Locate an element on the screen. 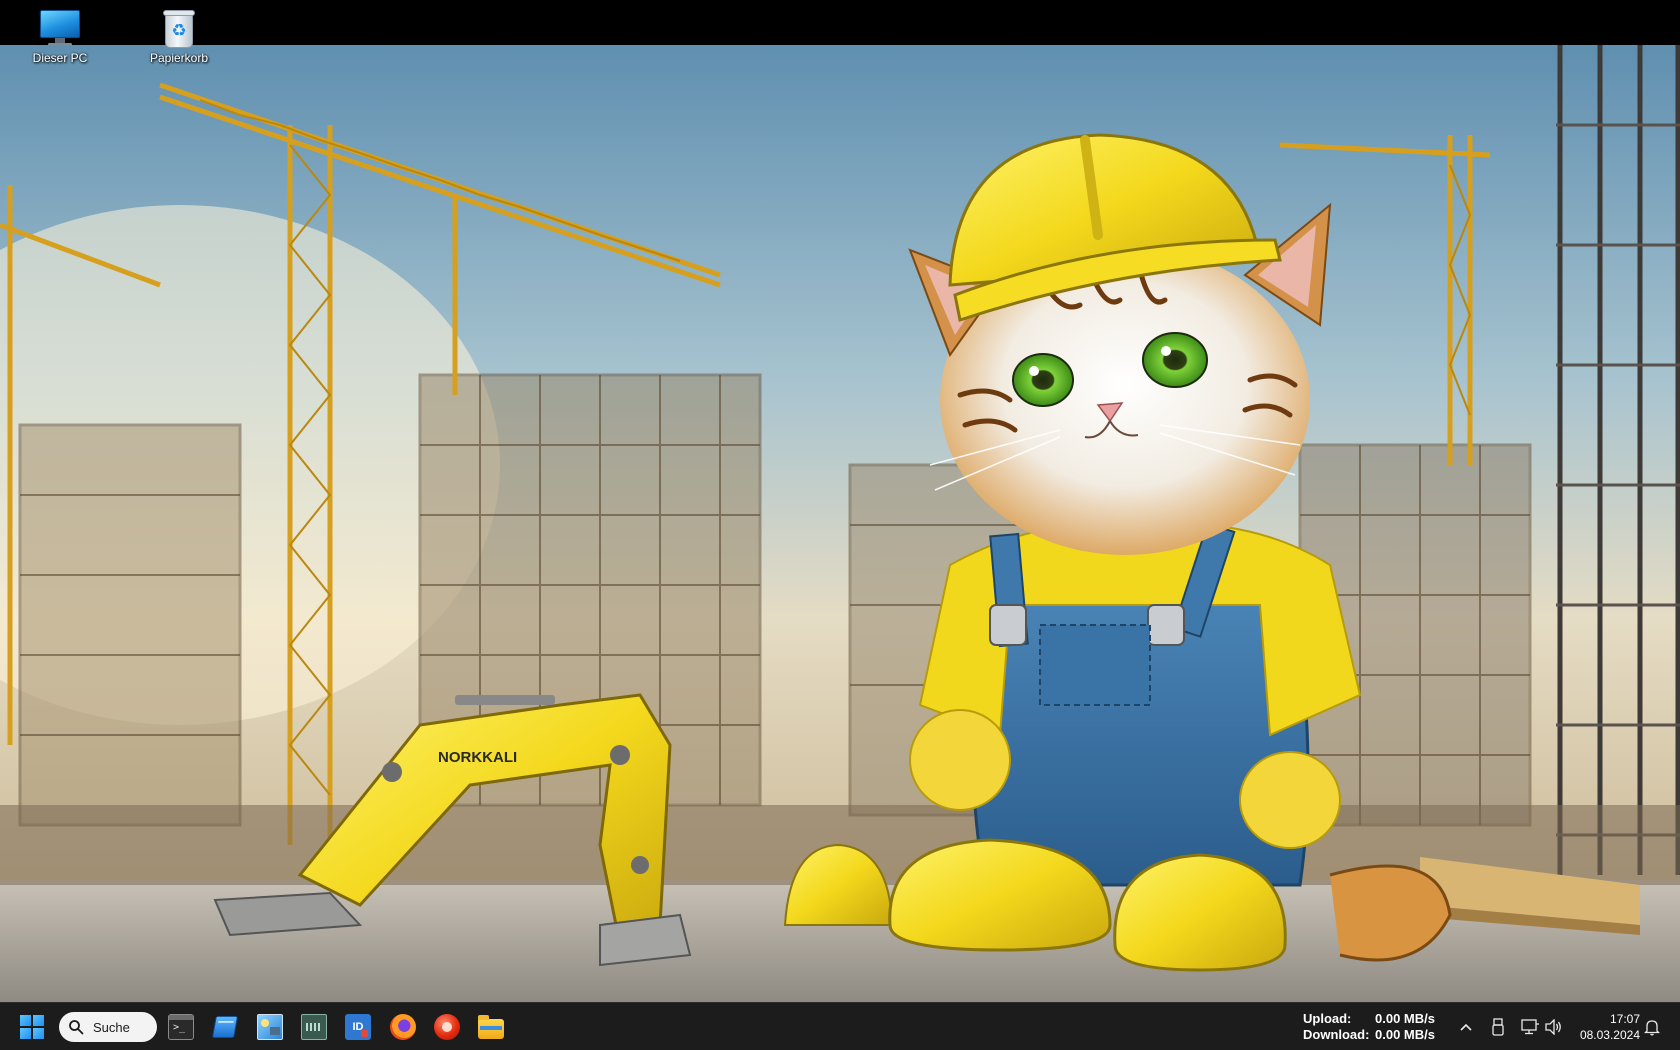 The height and width of the screenshot is (1050, 1680). search-label: Suche is located at coordinates (111, 1027).